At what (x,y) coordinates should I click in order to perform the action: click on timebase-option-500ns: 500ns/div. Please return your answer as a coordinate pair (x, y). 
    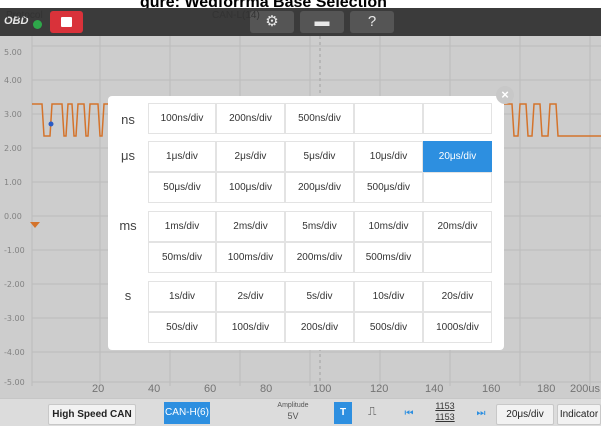
    Looking at the image, I should click on (319, 118).